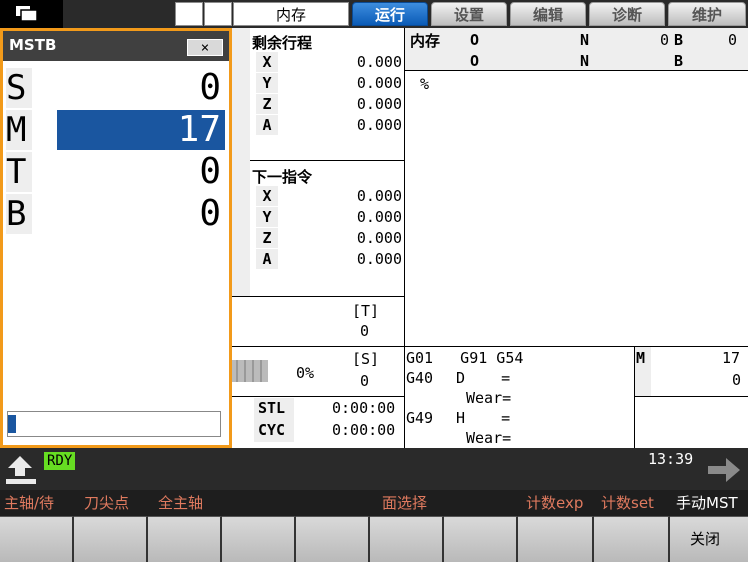 Image resolution: width=748 pixels, height=562 pixels. What do you see at coordinates (272, 430) in the screenshot?
I see `timer-cyc-label: CYC` at bounding box center [272, 430].